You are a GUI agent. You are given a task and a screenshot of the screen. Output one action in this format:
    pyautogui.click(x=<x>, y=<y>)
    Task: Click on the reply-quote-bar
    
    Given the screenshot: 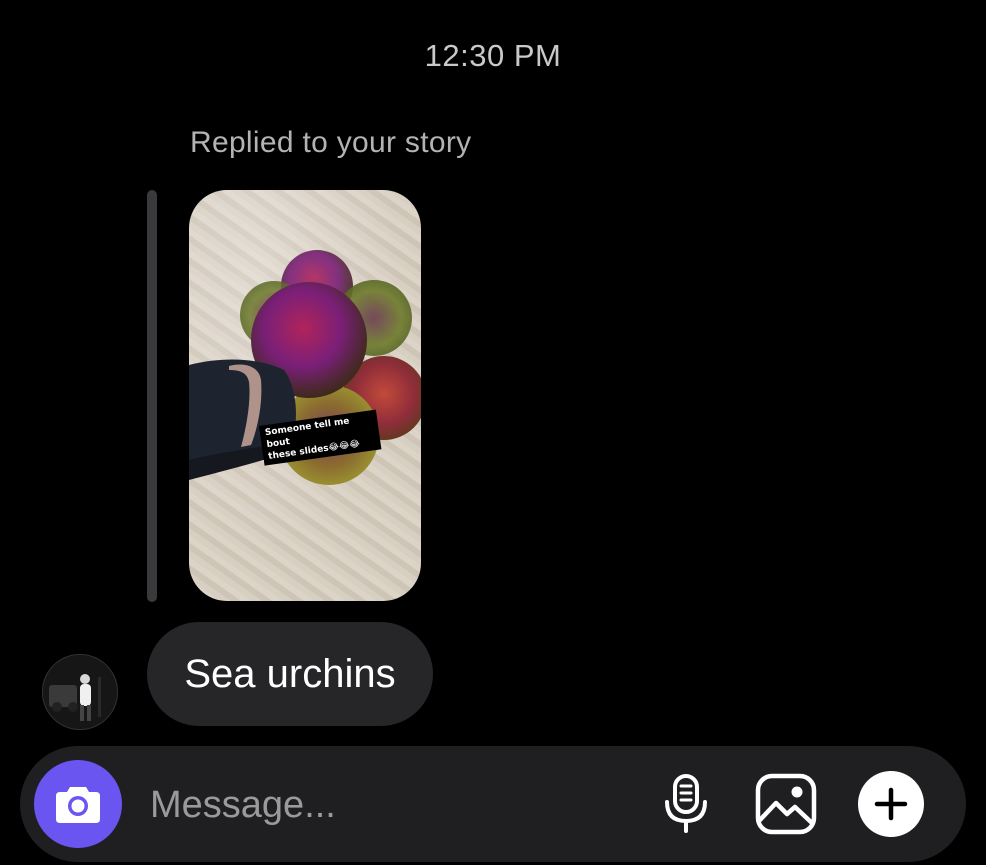 What is the action you would take?
    pyautogui.click(x=152, y=396)
    